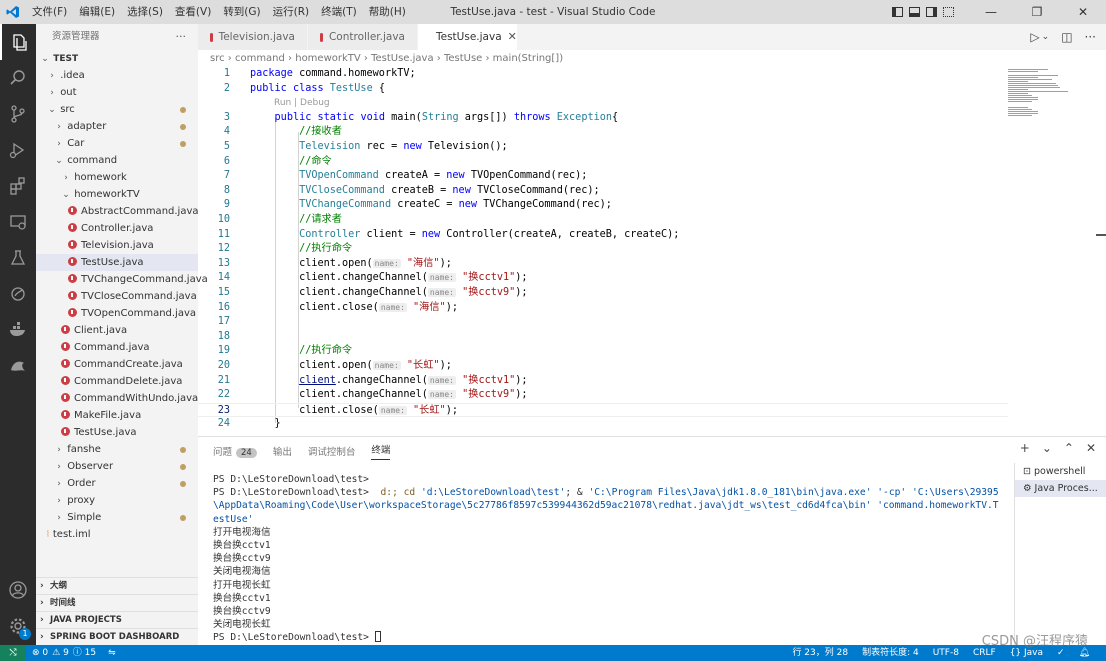 This screenshot has width=1106, height=661. I want to click on code-line: 2 public class TestUse {, so click(603, 89).